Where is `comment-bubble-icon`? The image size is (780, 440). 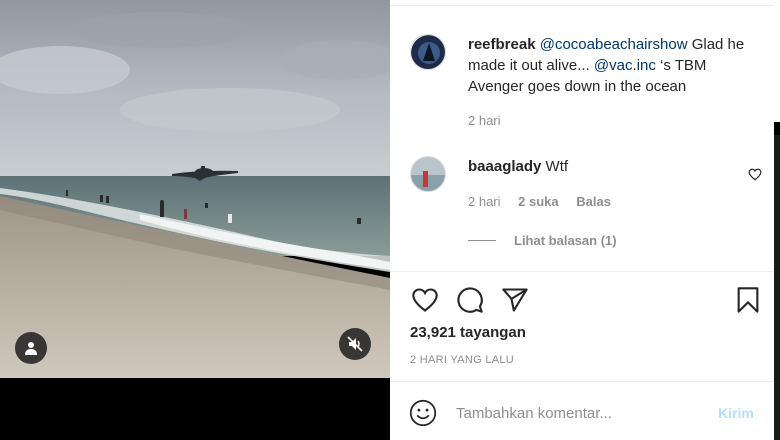
comment-bubble-icon is located at coordinates (470, 300).